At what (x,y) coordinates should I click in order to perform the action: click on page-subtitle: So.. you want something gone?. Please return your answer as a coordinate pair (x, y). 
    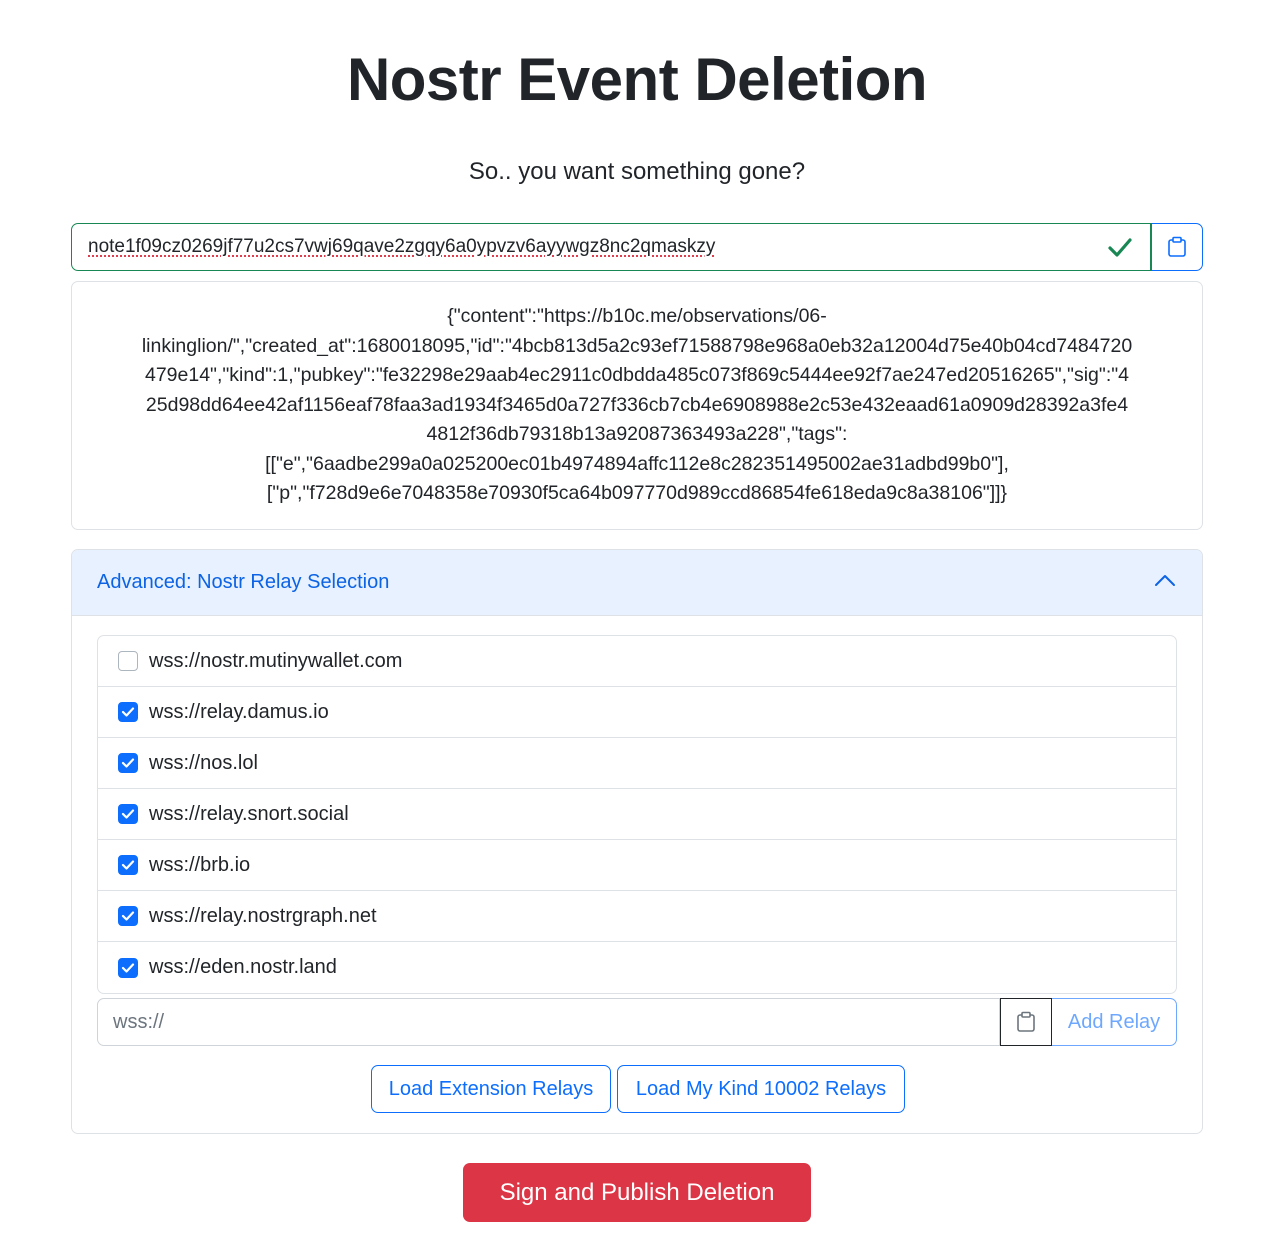
    Looking at the image, I should click on (637, 171).